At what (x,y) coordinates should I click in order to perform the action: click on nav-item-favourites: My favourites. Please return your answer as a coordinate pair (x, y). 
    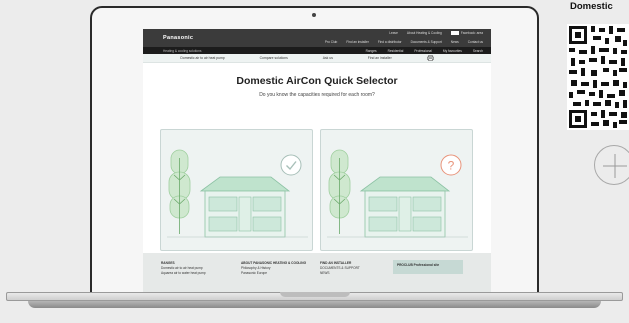
    Looking at the image, I should click on (452, 51).